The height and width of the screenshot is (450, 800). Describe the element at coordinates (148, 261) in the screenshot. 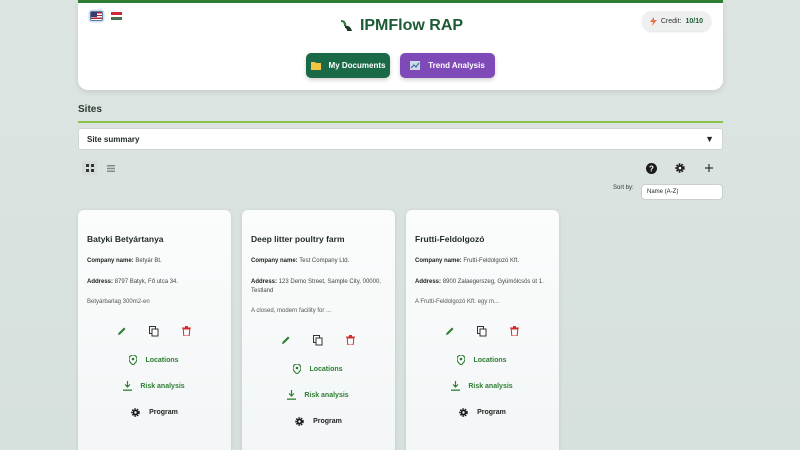

I see `company-value: Betyár Bt.` at that location.